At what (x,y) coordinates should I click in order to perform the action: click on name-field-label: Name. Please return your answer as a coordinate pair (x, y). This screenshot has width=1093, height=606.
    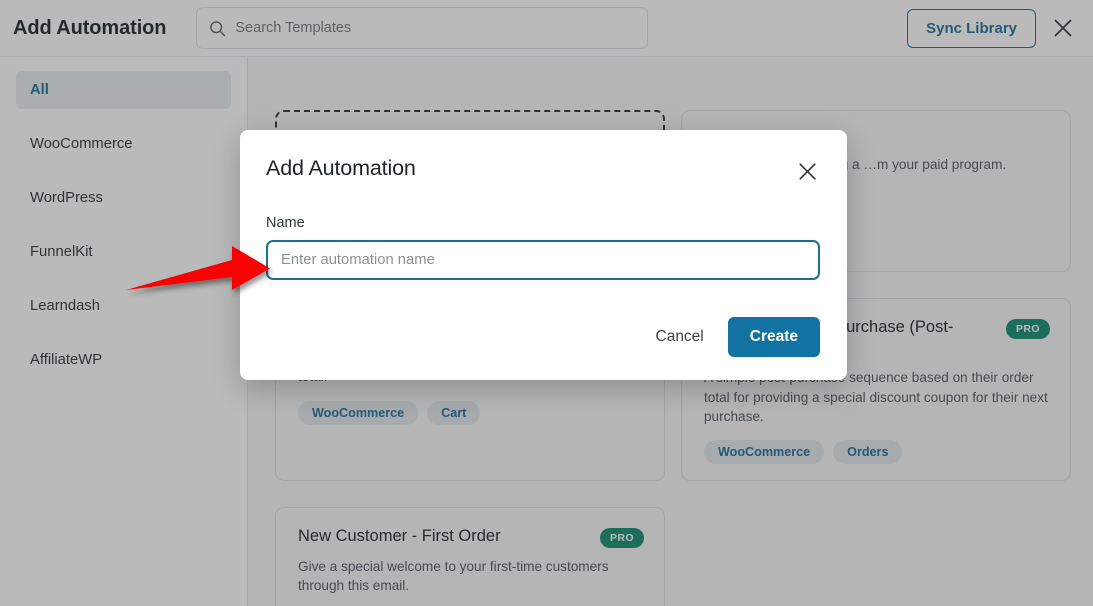
    Looking at the image, I should click on (285, 223).